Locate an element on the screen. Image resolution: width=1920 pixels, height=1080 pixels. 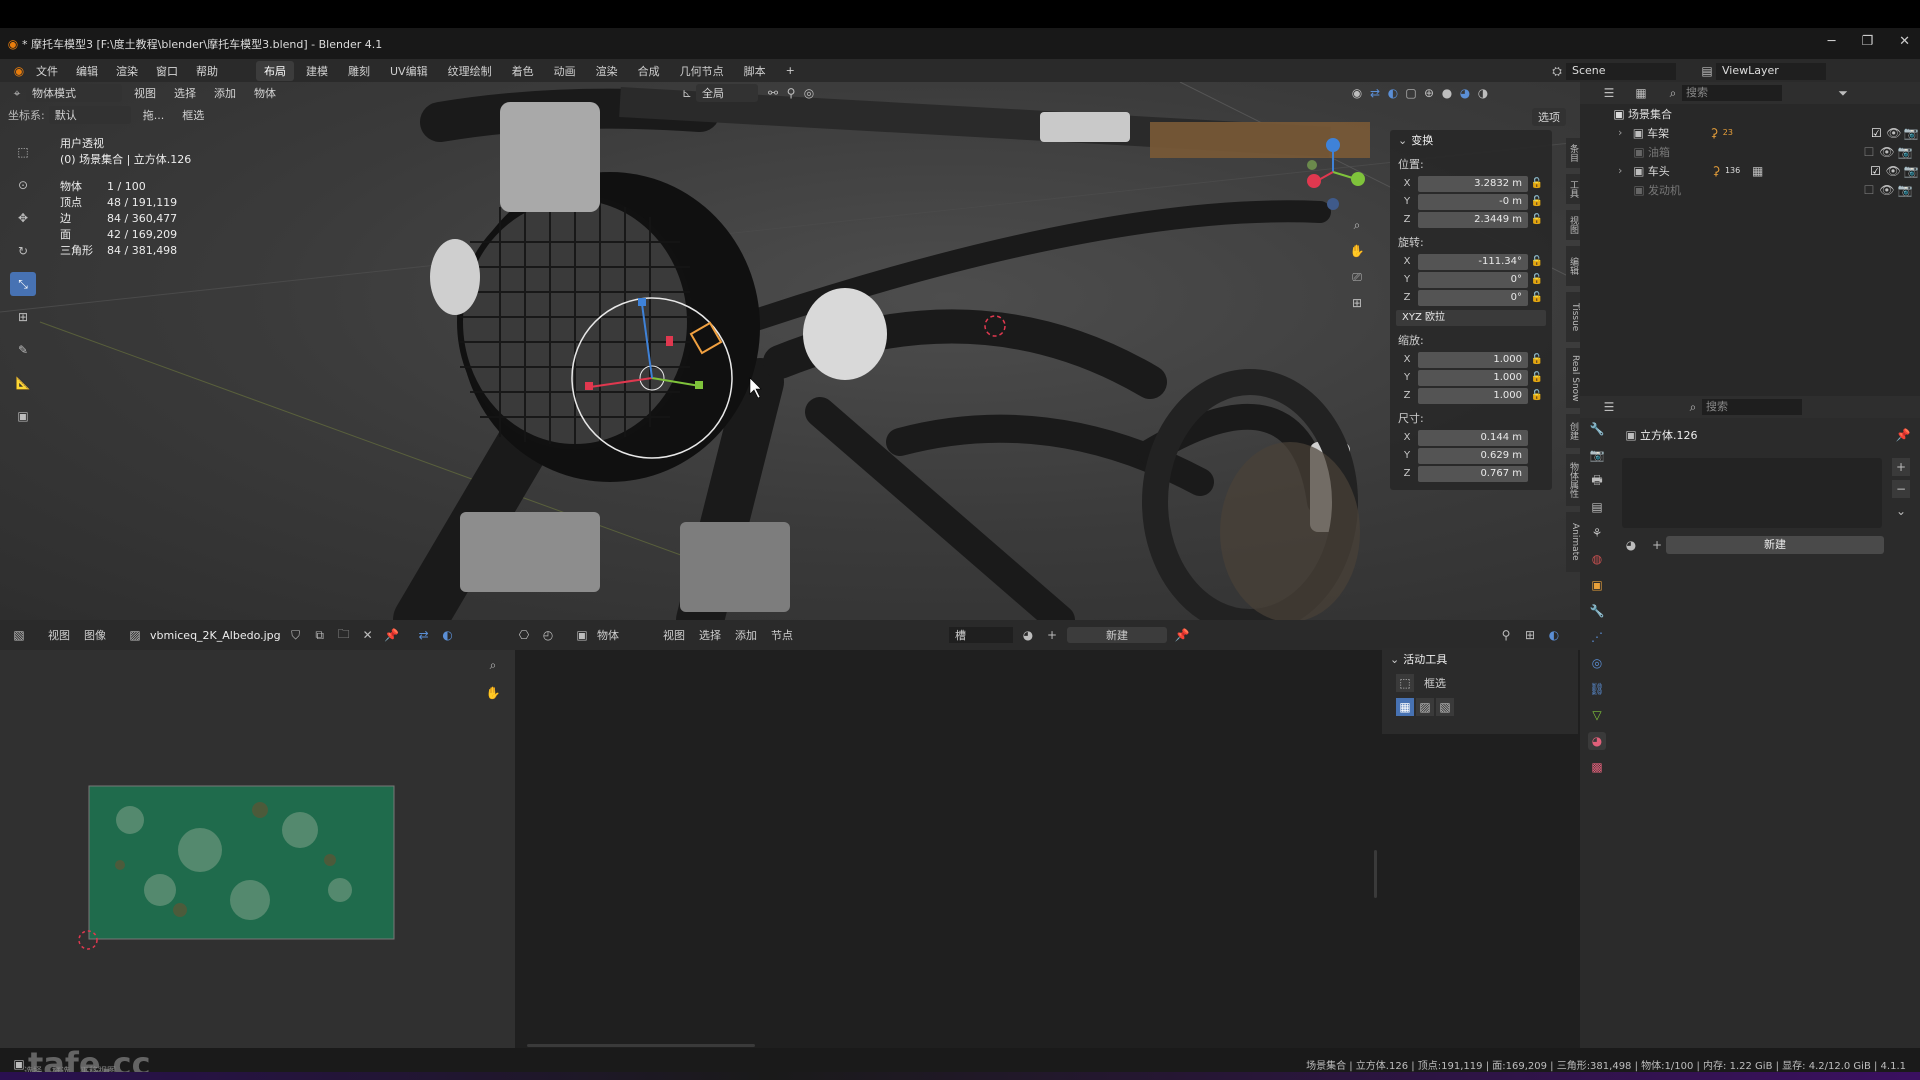
side-tab-edit: 编辑 is located at coordinates (1573, 266).